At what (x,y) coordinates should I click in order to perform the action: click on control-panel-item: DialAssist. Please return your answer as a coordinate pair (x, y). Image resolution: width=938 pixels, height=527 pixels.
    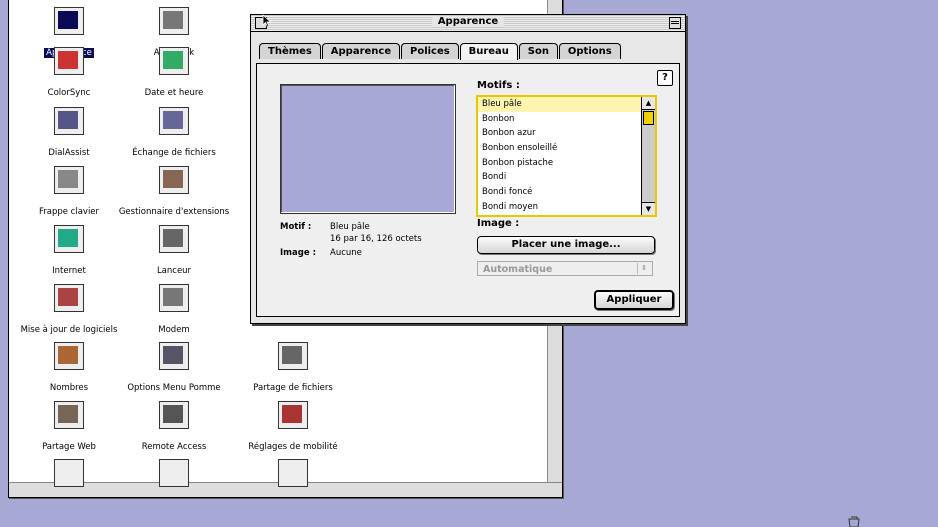
    Looking at the image, I should click on (69, 132).